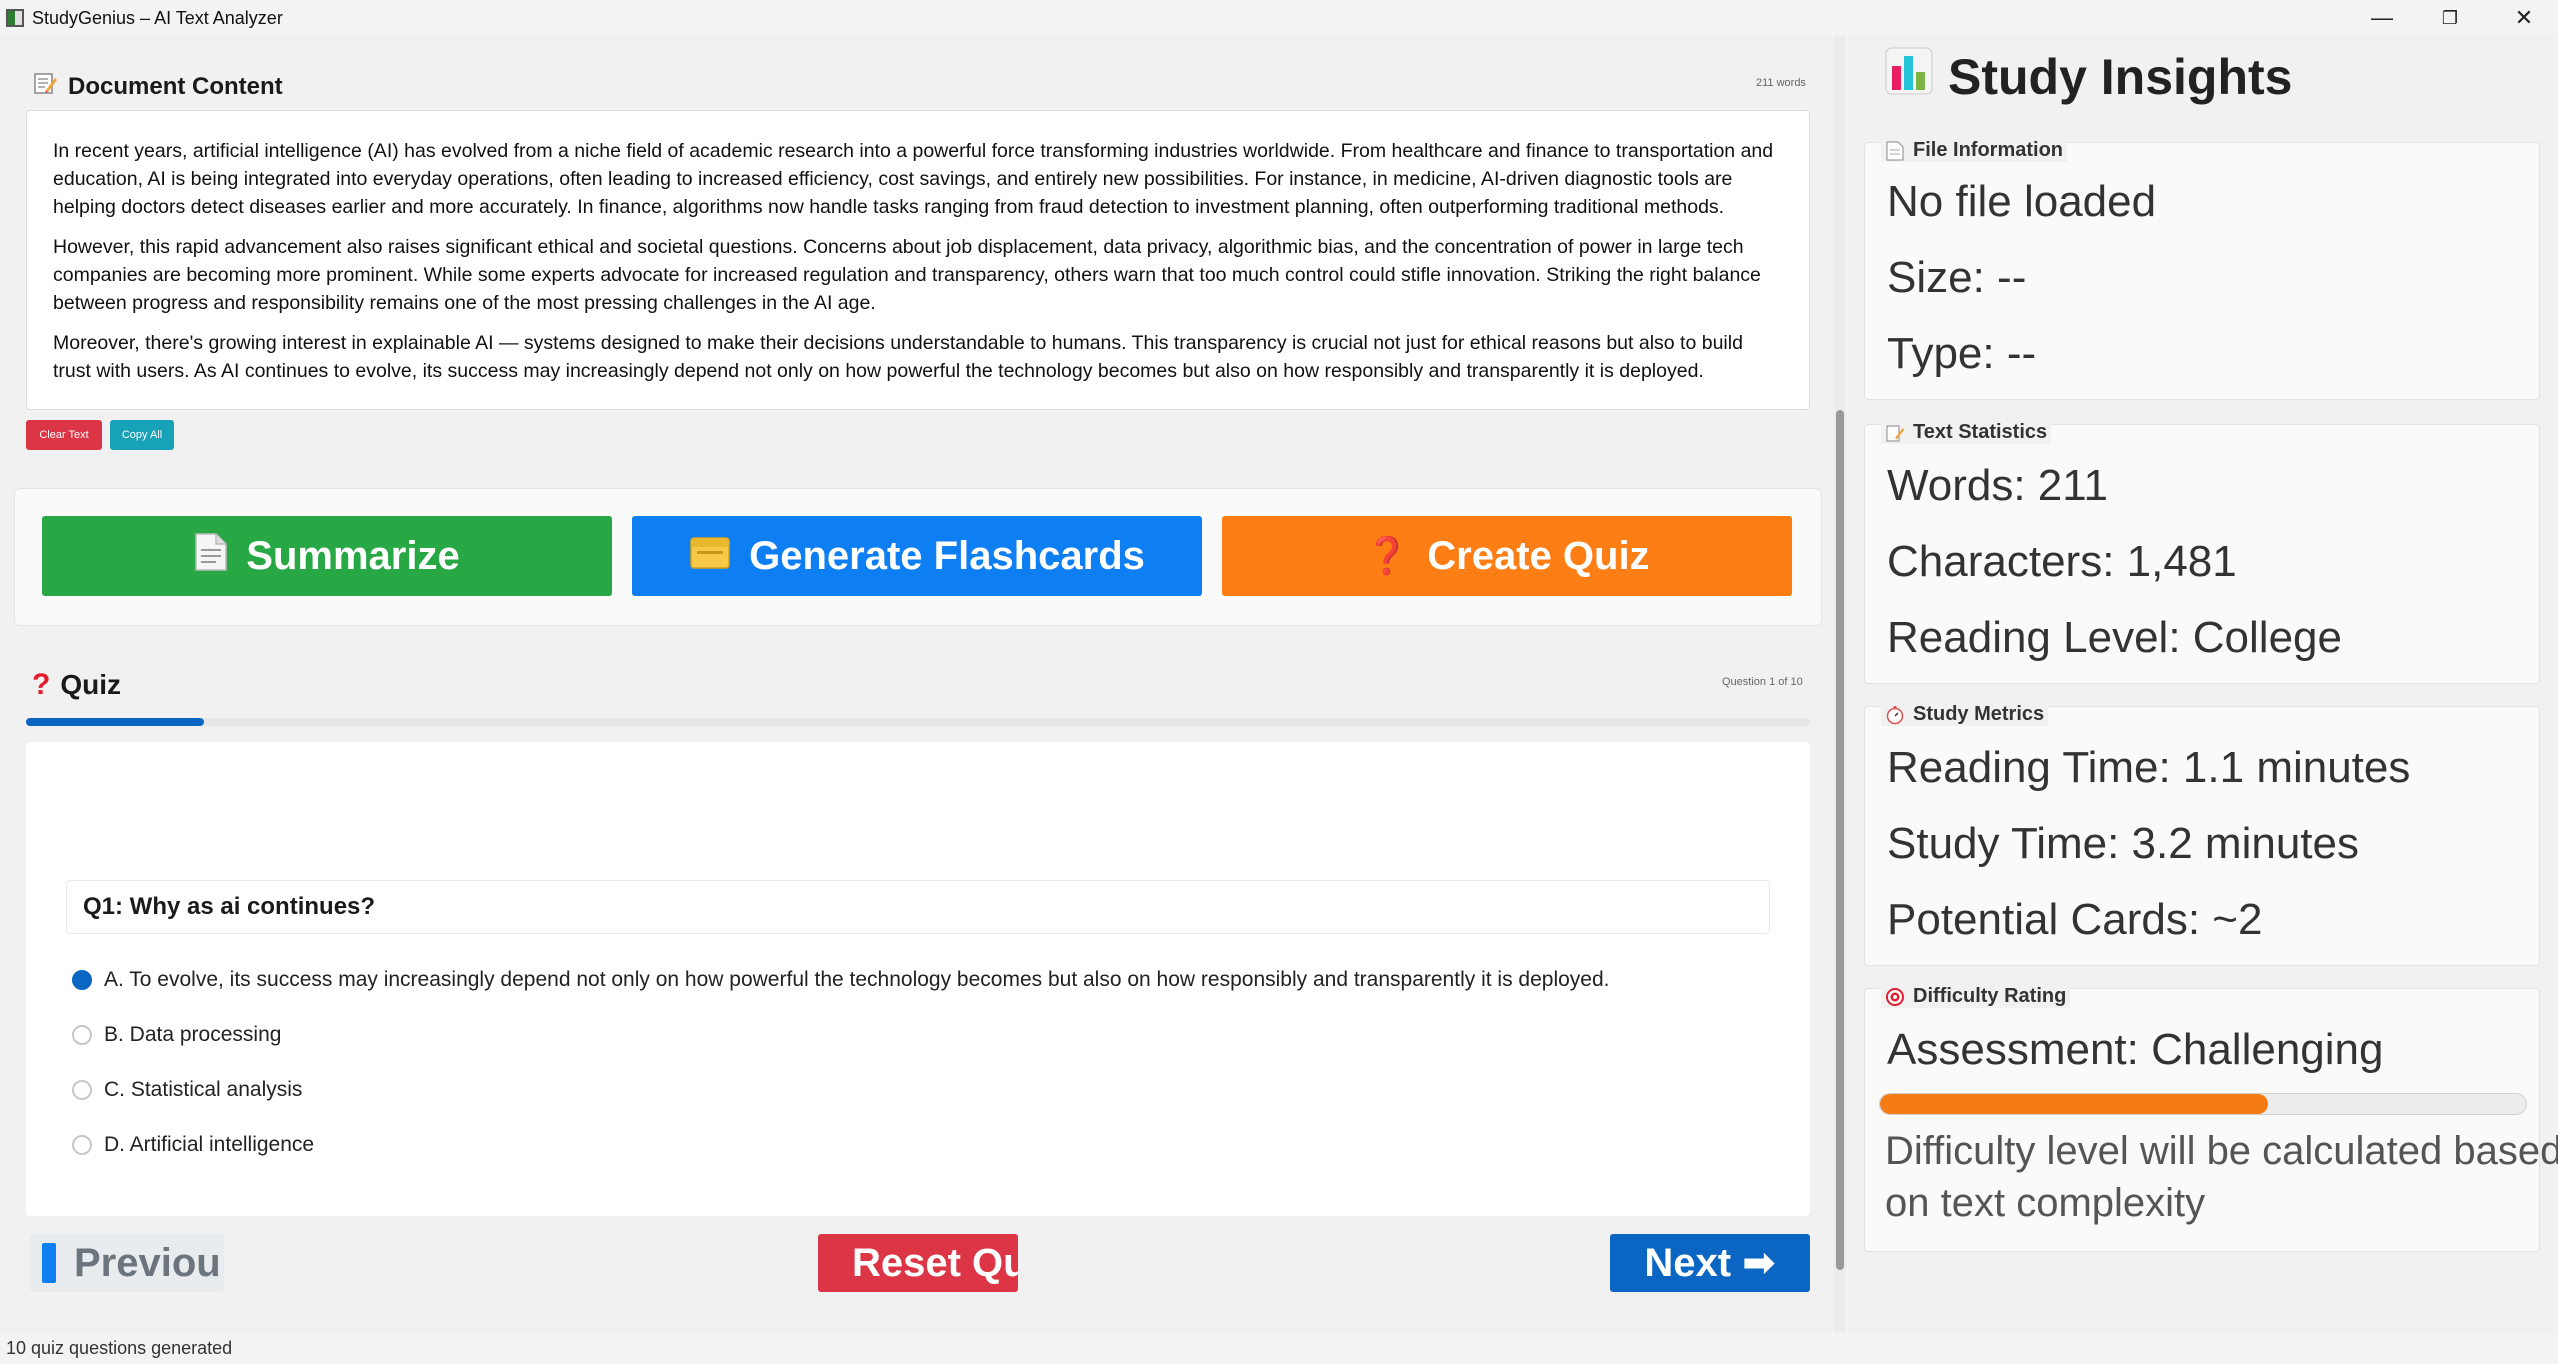 The height and width of the screenshot is (1364, 2558). I want to click on reset-quiz-button: Reset Qu, so click(918, 1263).